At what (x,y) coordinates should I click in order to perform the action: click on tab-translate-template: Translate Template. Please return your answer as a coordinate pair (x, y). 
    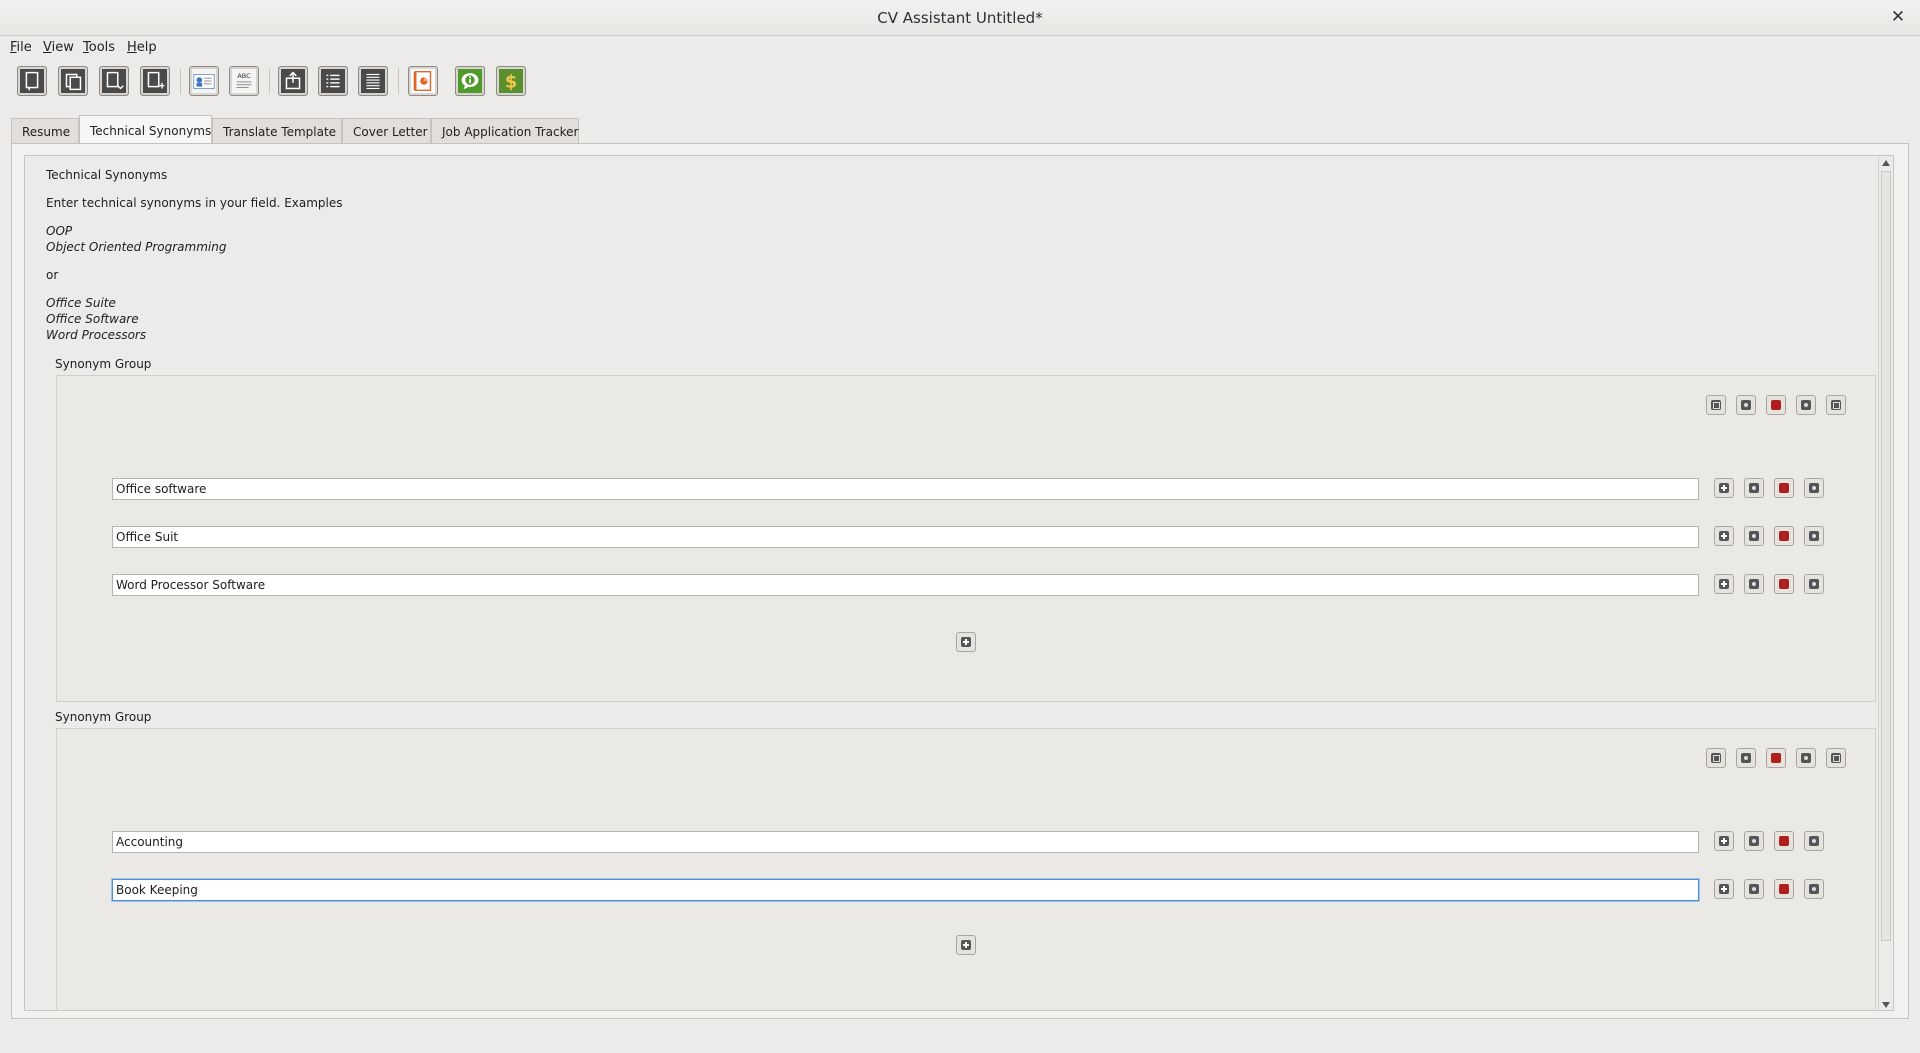
    Looking at the image, I should click on (277, 131).